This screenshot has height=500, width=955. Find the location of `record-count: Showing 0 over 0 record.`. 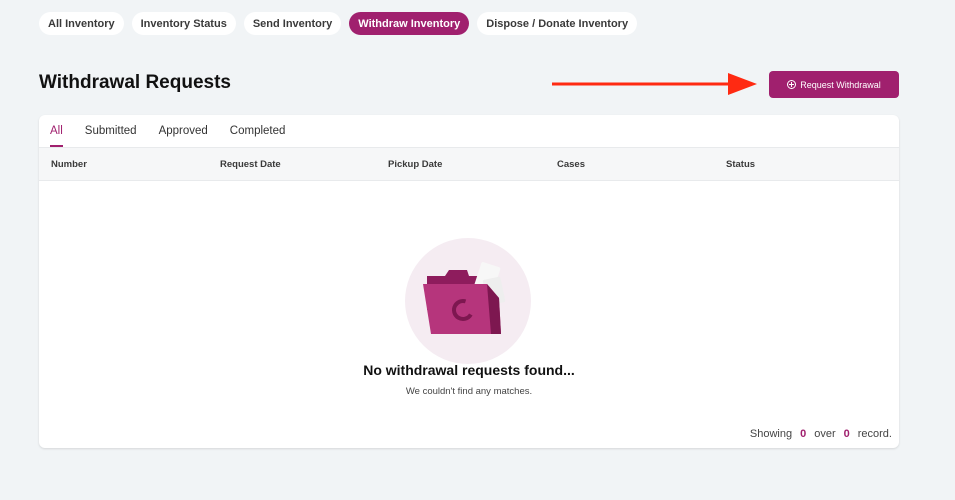

record-count: Showing 0 over 0 record. is located at coordinates (821, 434).